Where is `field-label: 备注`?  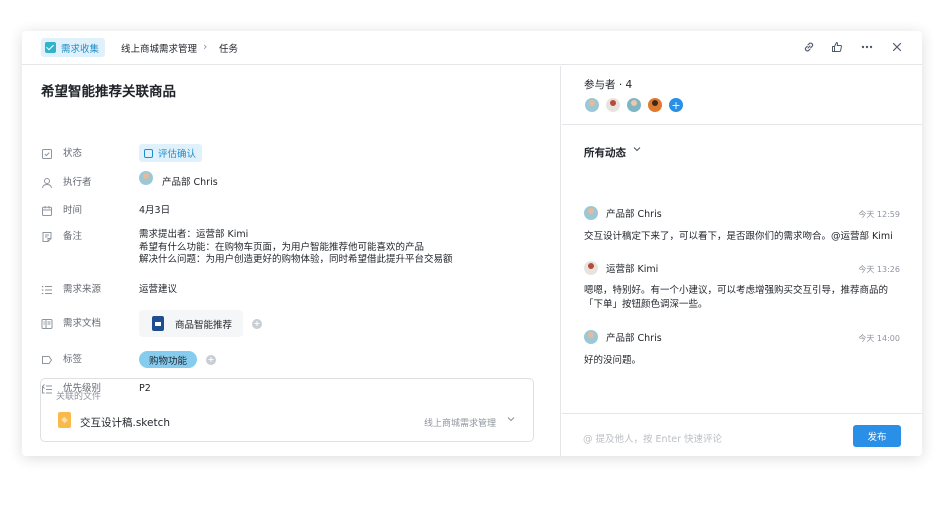
field-label: 备注 is located at coordinates (73, 236).